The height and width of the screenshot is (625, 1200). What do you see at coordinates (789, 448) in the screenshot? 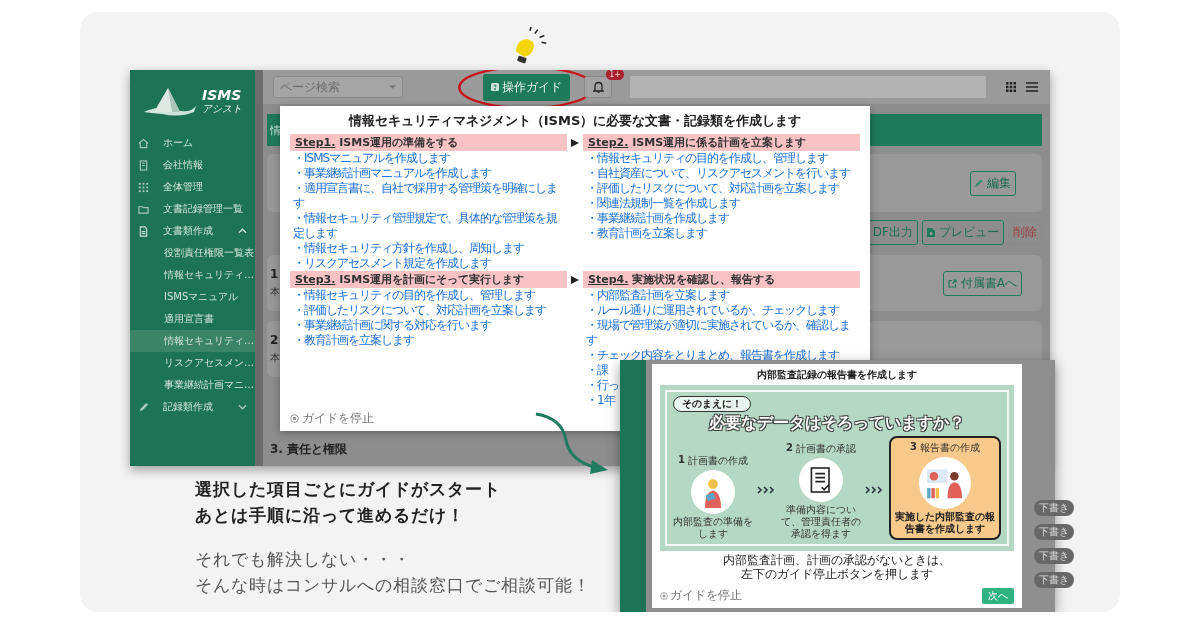
I see `step-number: 2` at bounding box center [789, 448].